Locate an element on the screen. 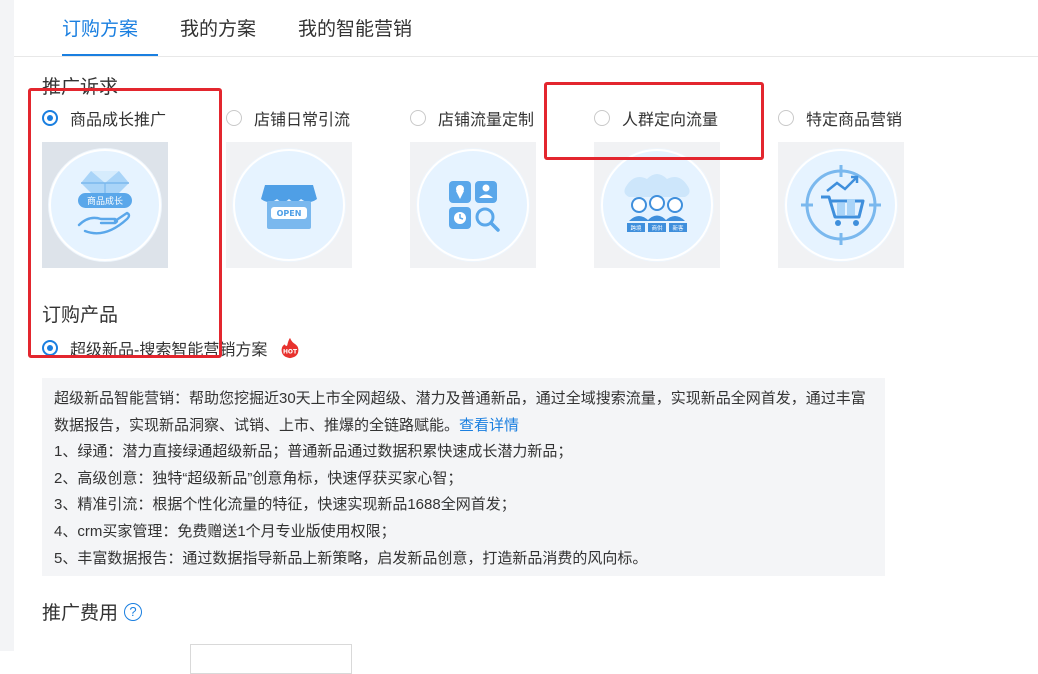  product-section-title: 订购产品 is located at coordinates (80, 315).